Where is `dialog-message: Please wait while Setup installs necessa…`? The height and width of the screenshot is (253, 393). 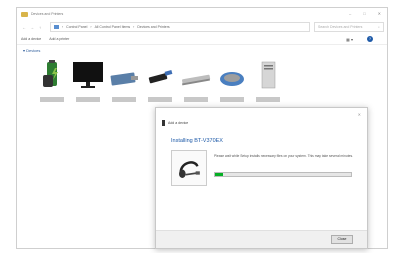
dialog-message: Please wait while Setup installs necessa… is located at coordinates (284, 156).